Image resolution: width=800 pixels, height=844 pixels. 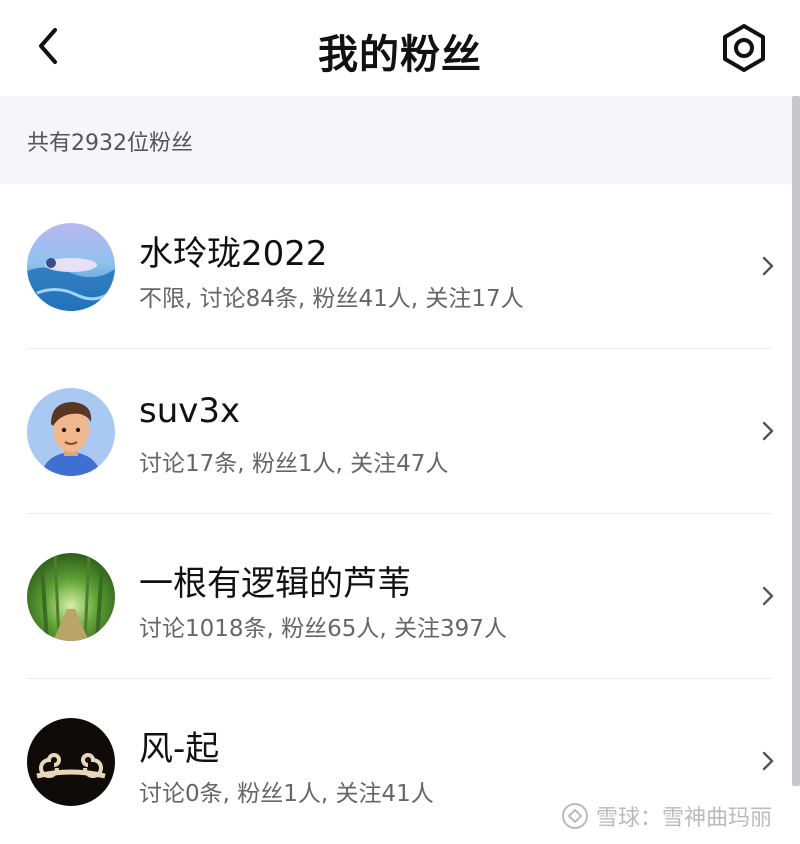 What do you see at coordinates (71, 762) in the screenshot?
I see `swirl-cloud-avatar` at bounding box center [71, 762].